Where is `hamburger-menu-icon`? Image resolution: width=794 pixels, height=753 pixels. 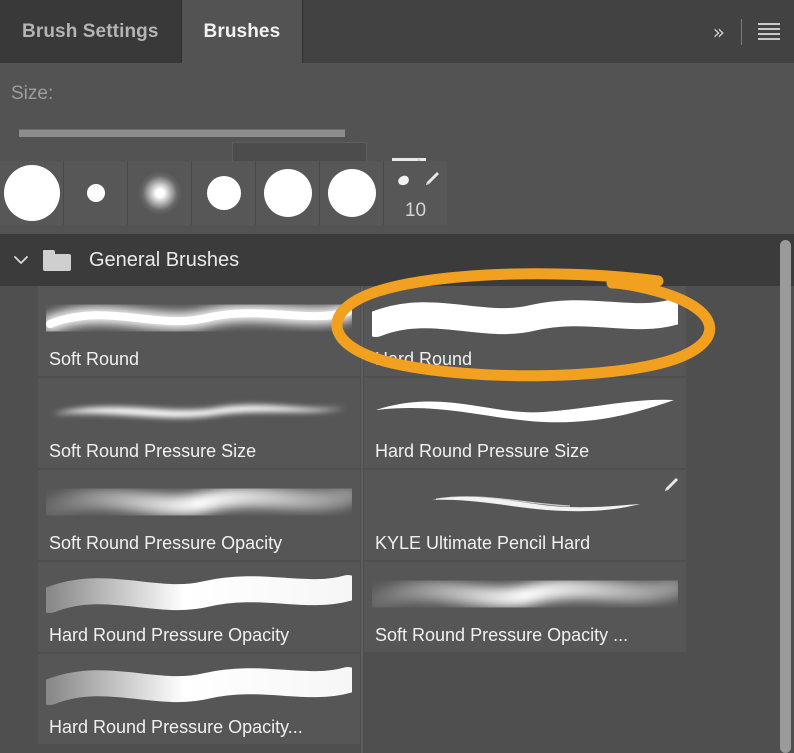 hamburger-menu-icon is located at coordinates (769, 31).